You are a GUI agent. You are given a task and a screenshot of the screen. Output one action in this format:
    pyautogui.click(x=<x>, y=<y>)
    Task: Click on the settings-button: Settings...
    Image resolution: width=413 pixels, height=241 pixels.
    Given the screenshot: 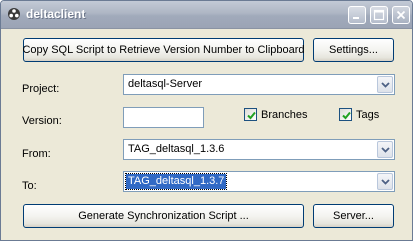 What is the action you would take?
    pyautogui.click(x=353, y=50)
    